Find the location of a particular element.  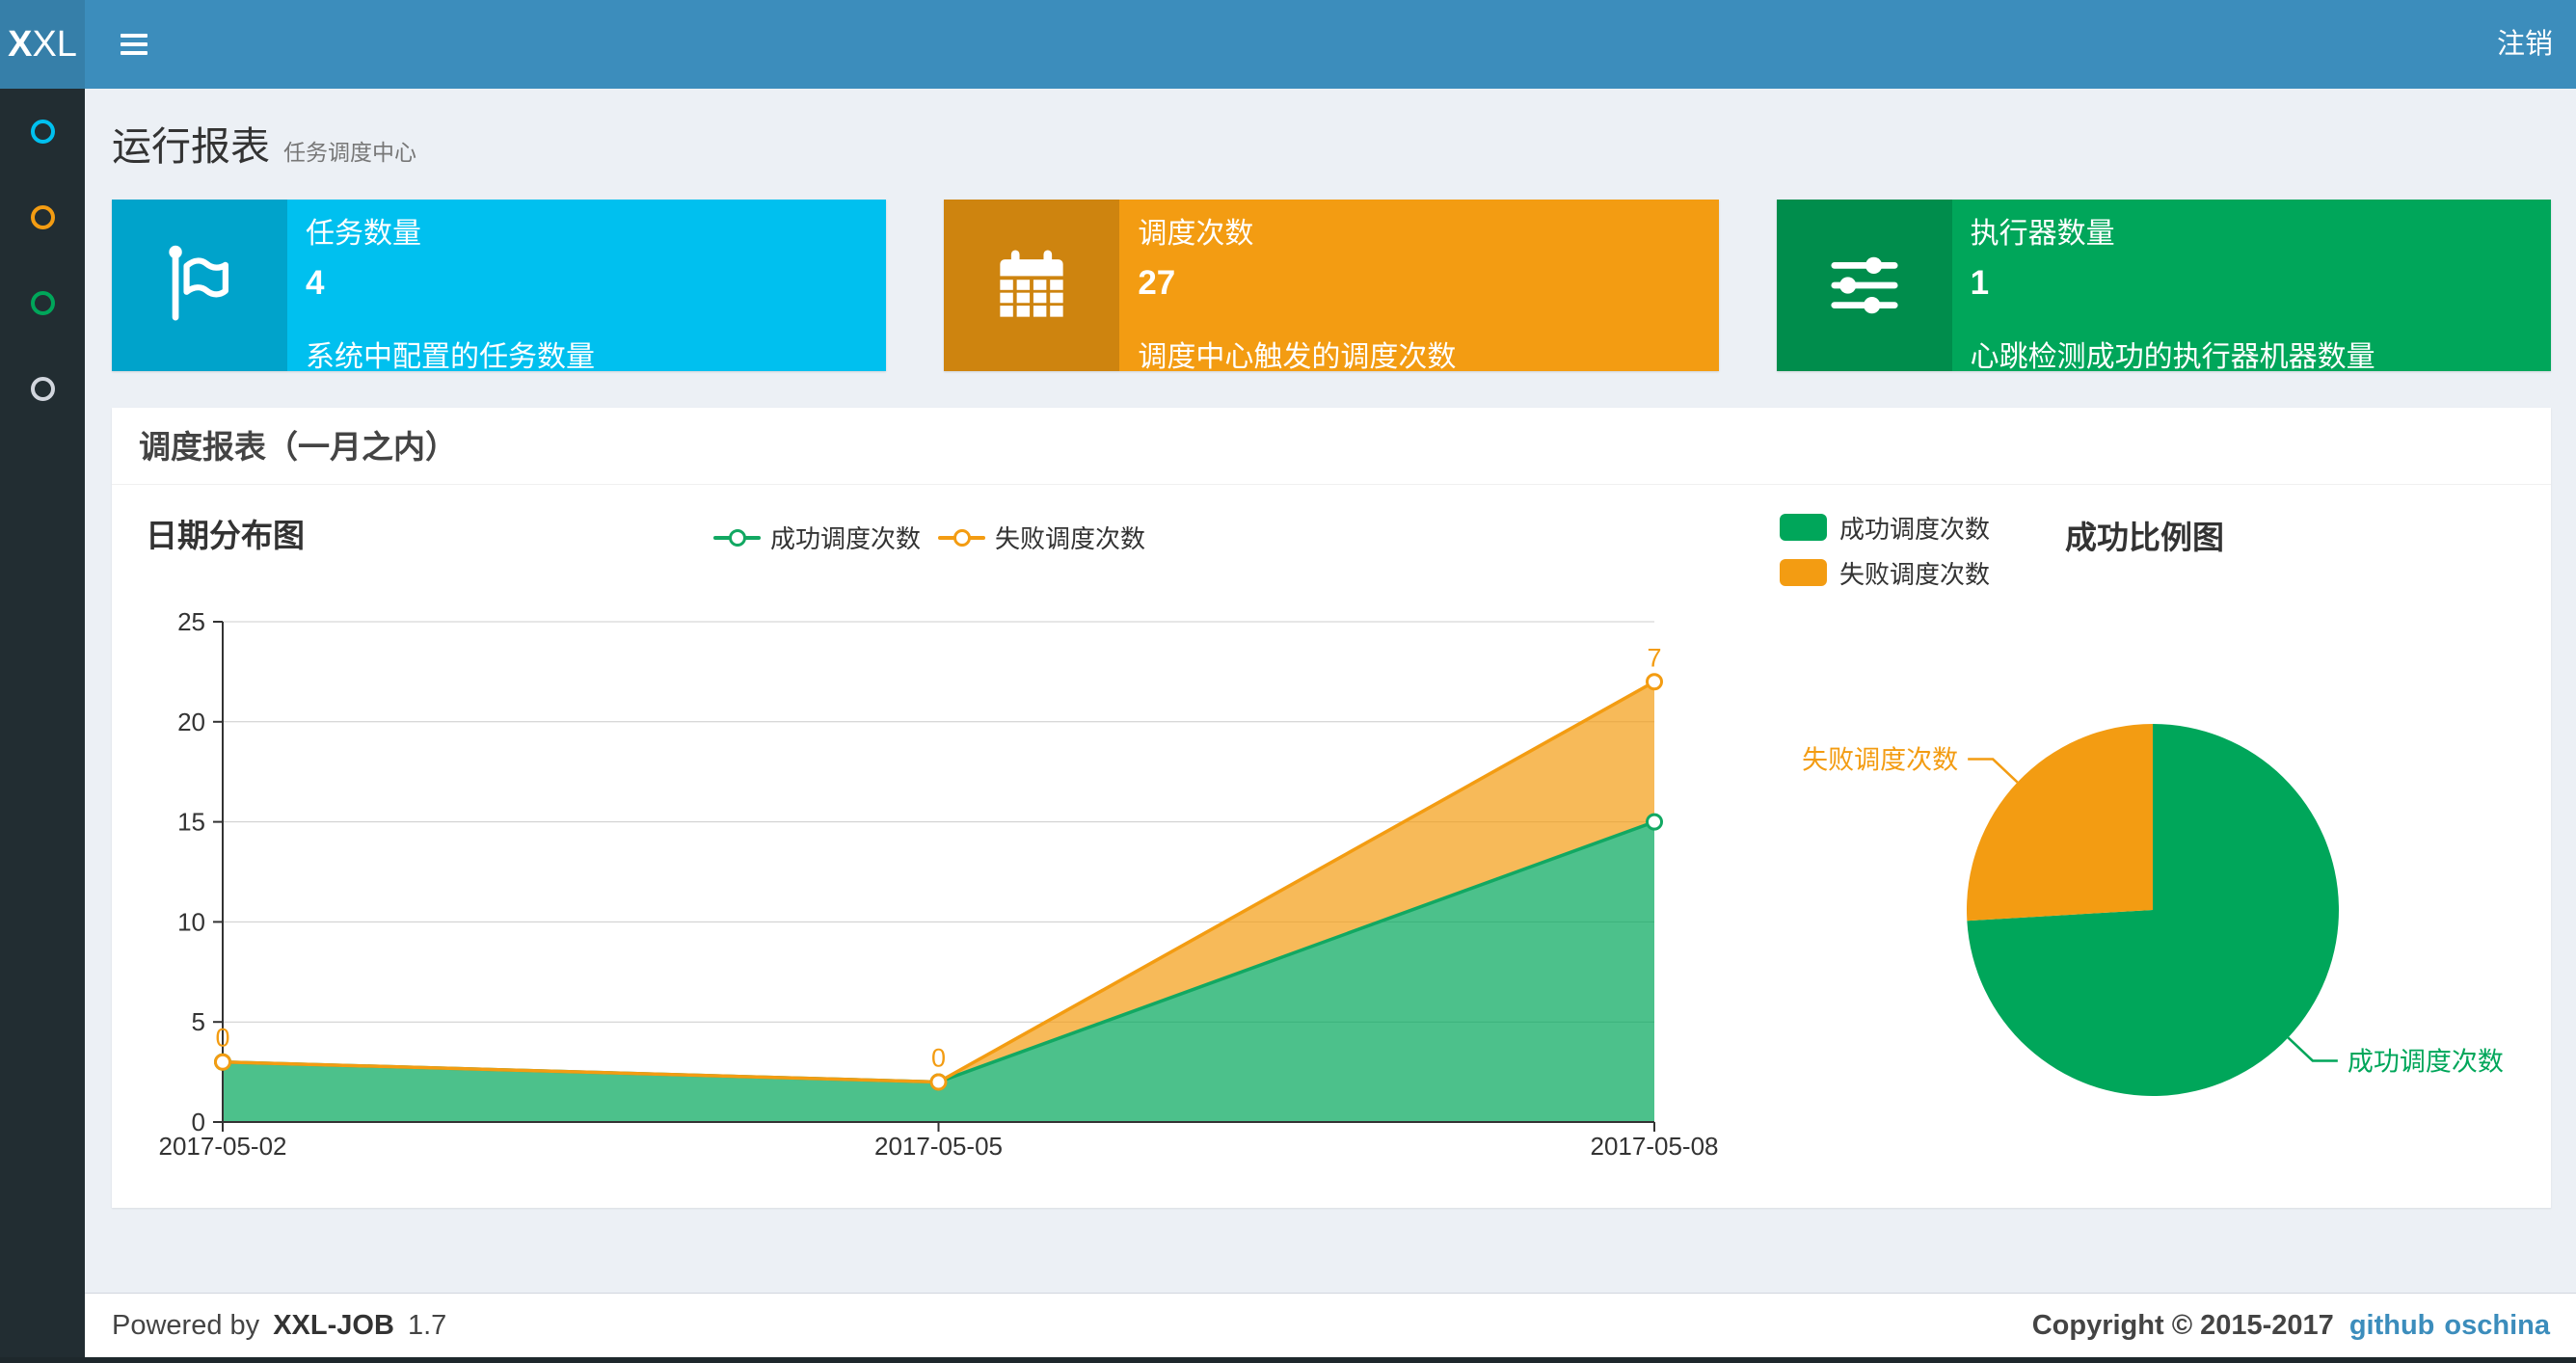

content-header: 运行报表 任务调度中心 is located at coordinates (264, 143).